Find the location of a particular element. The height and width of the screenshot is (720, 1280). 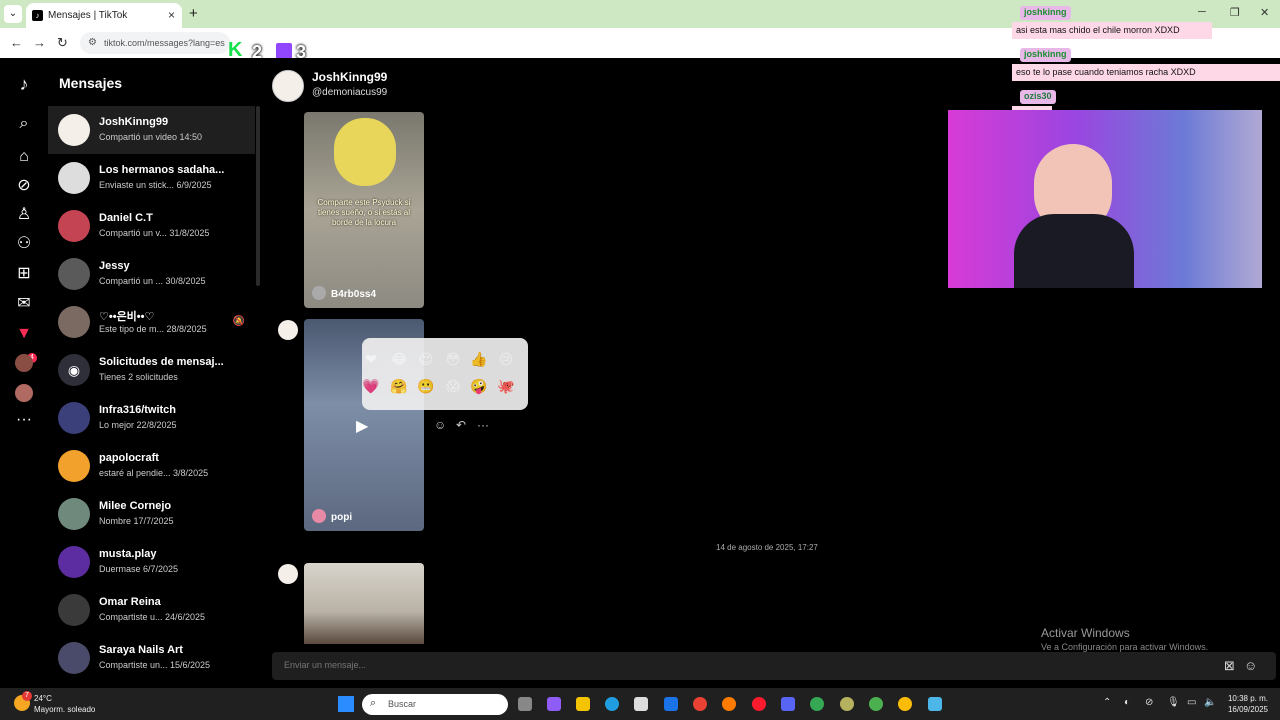

copilot-icon is located at coordinates (554, 704).